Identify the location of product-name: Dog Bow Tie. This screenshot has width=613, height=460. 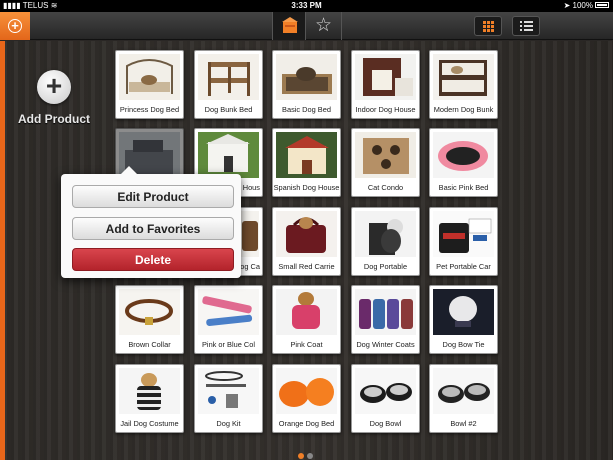
(463, 344).